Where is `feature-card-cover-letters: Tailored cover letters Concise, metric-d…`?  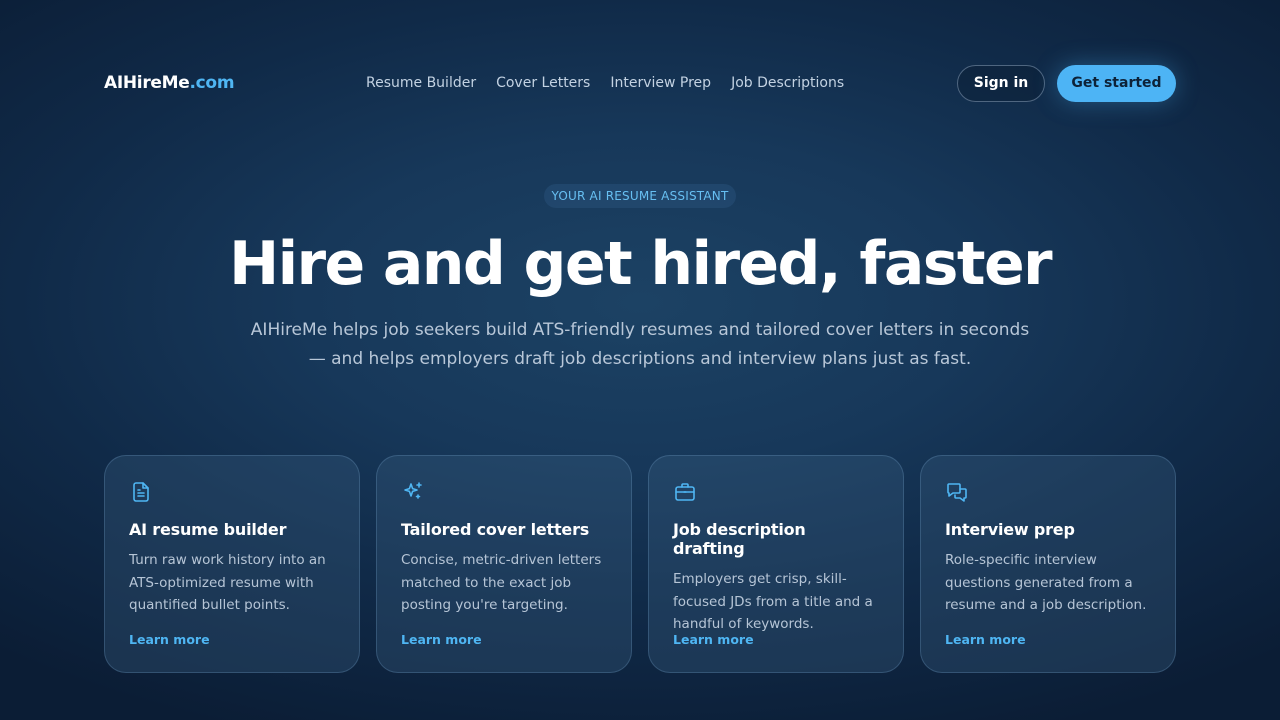 feature-card-cover-letters: Tailored cover letters Concise, metric-d… is located at coordinates (504, 564).